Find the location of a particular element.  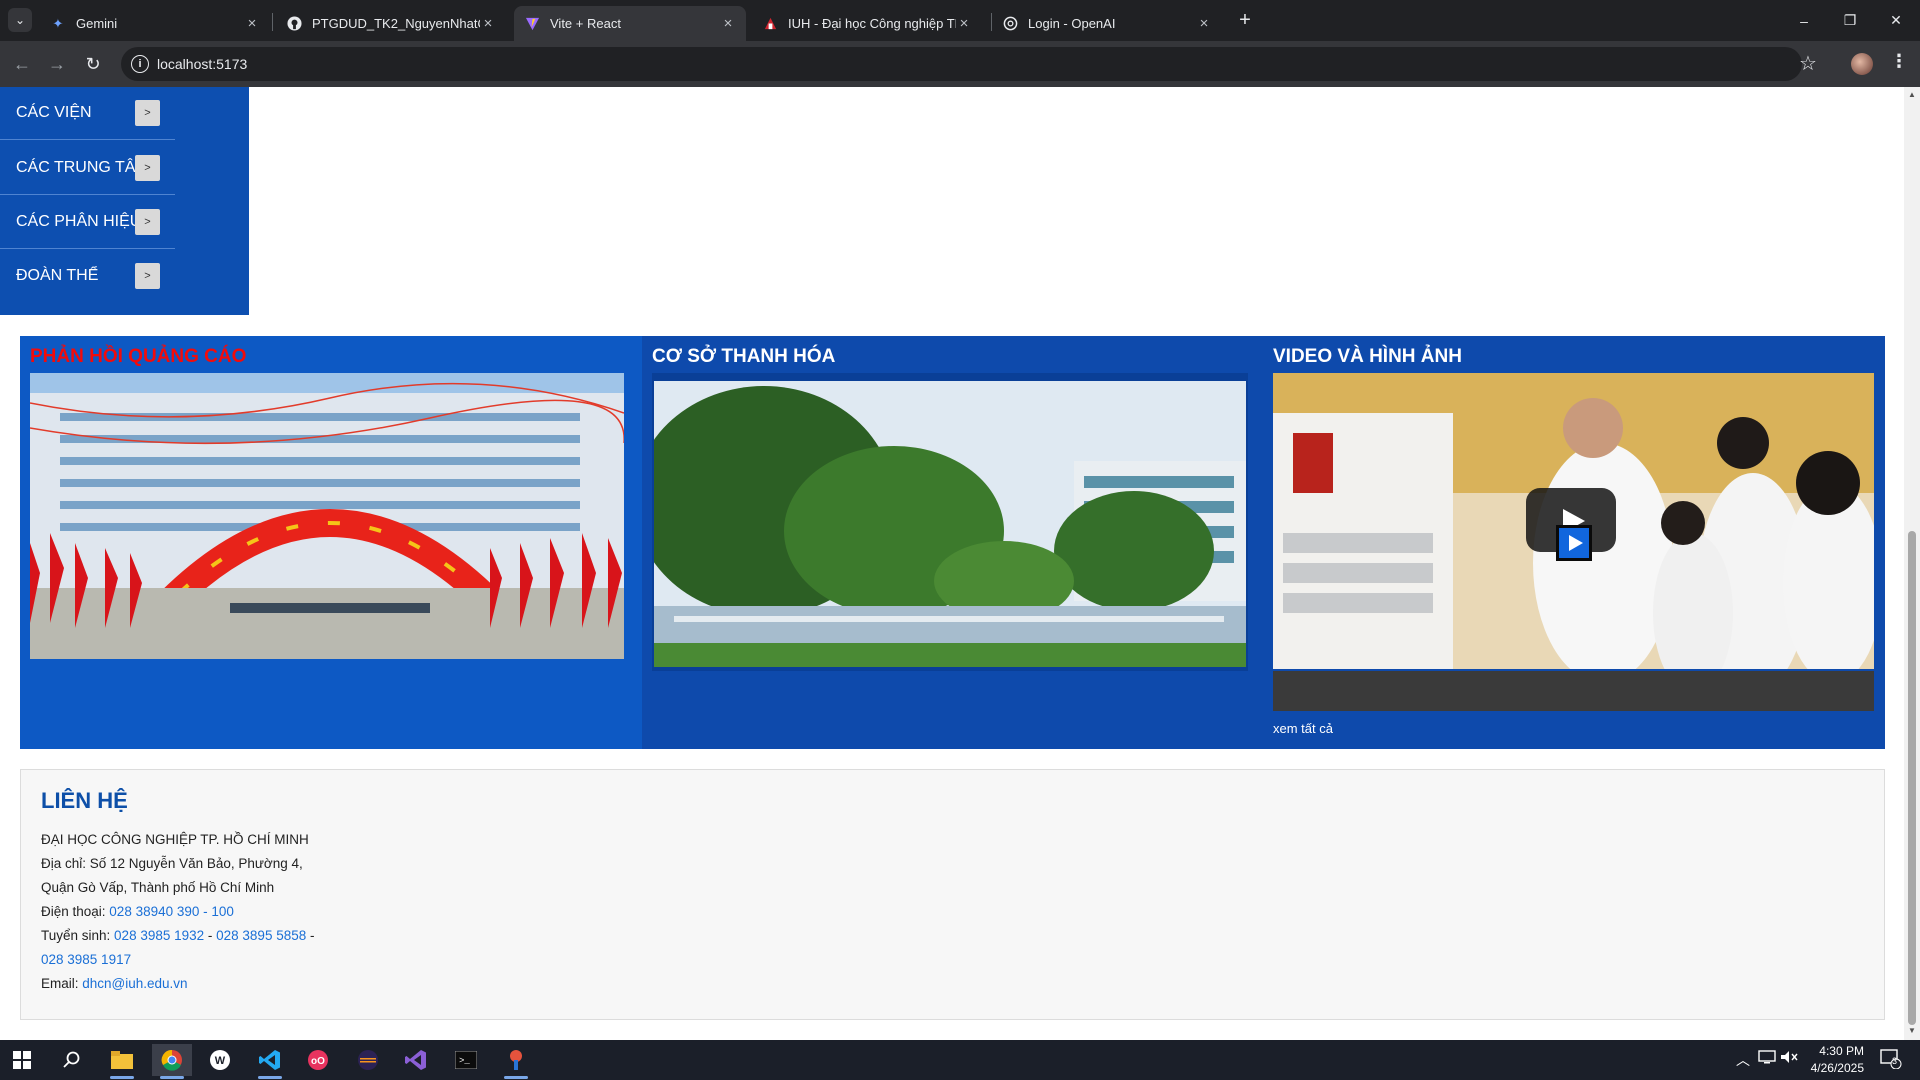

notification-center-icon: 3 is located at coordinates (1891, 1060).